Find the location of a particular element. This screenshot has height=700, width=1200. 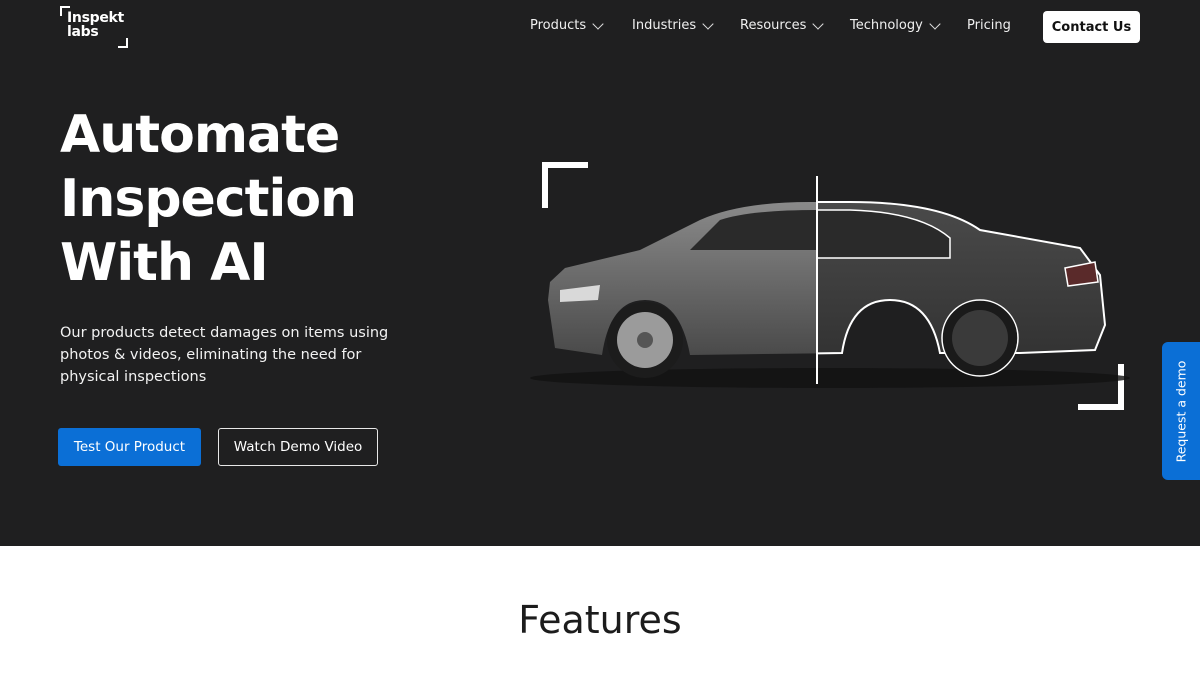

nav-item-technology: Technology is located at coordinates (895, 25).